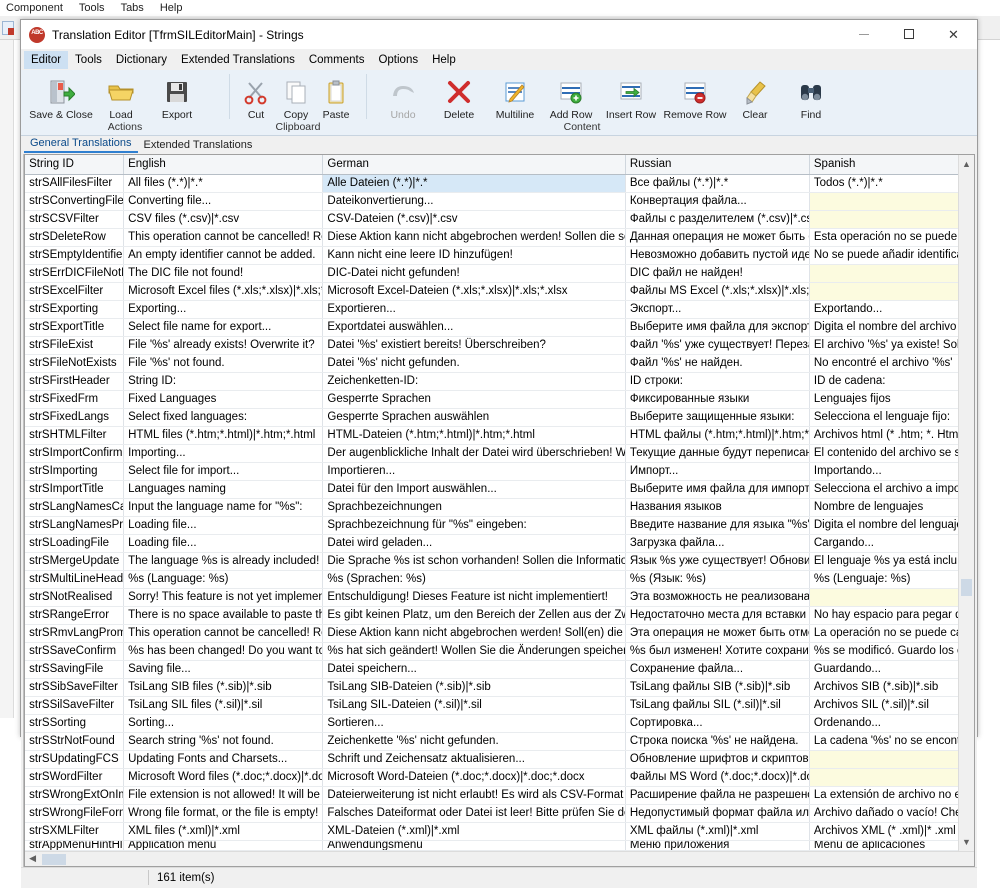 This screenshot has width=1000, height=888. Describe the element at coordinates (74, 741) in the screenshot. I see `id-cell: strSStrNotFound` at that location.